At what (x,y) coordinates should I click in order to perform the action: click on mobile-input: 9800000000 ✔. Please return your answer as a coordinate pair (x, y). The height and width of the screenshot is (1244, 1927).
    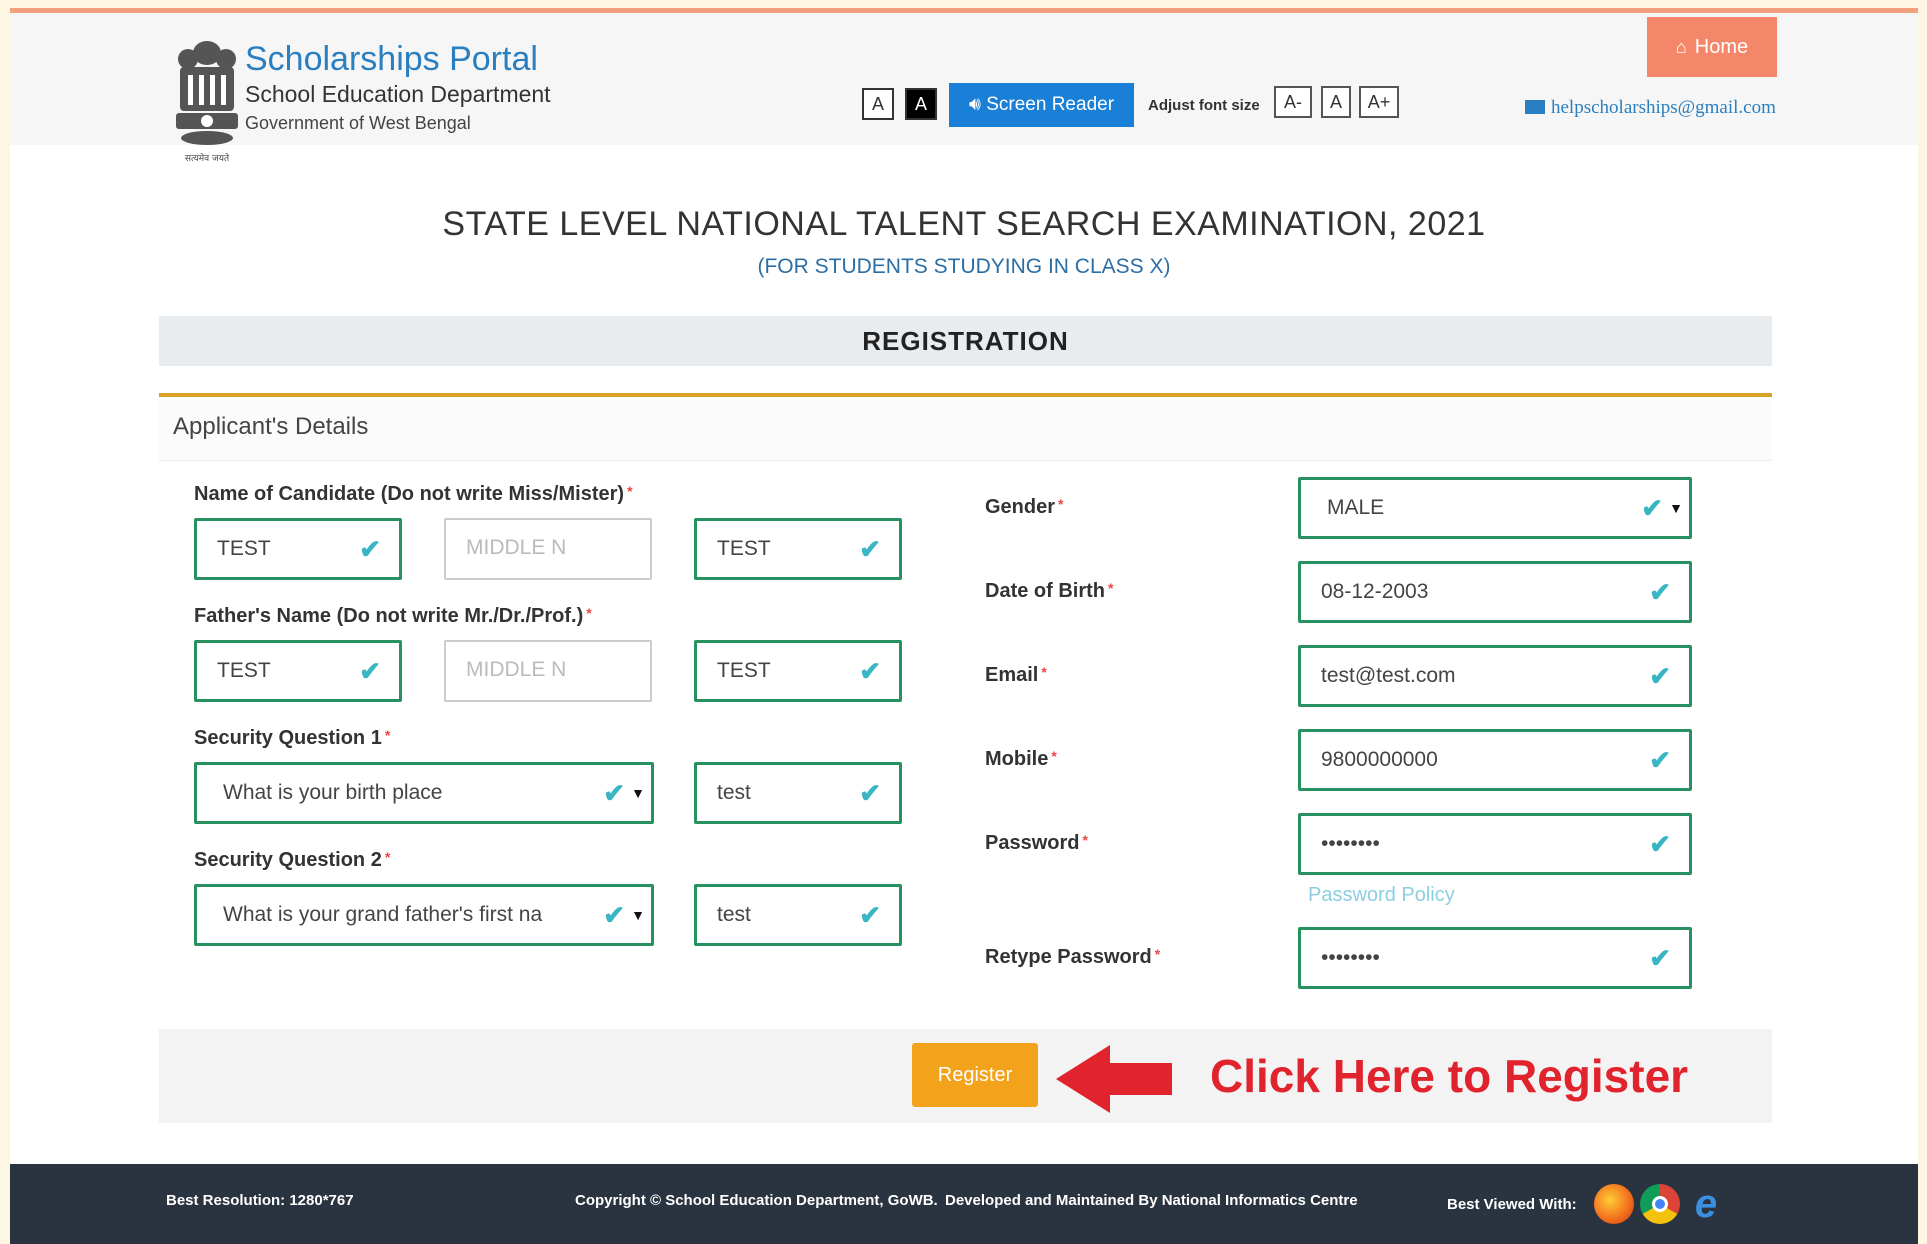
    Looking at the image, I should click on (1495, 760).